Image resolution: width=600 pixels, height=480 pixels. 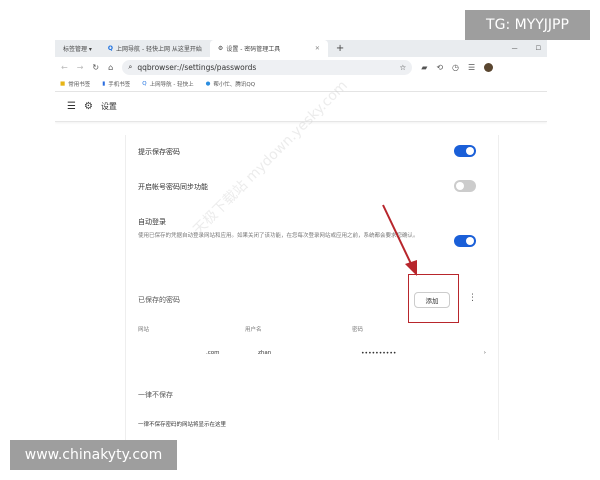 I want to click on forward-icon: →, so click(x=80, y=67).